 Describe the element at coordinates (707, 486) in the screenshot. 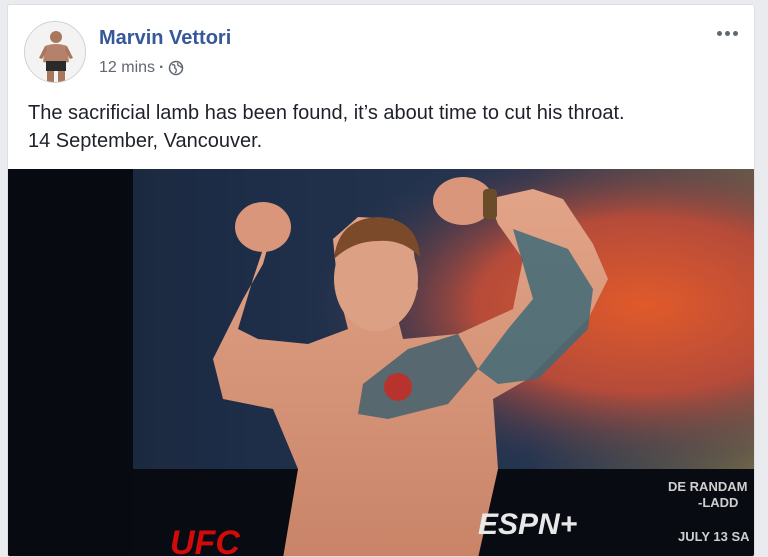

I see `backdrop-text-1: DE RANDAM` at that location.